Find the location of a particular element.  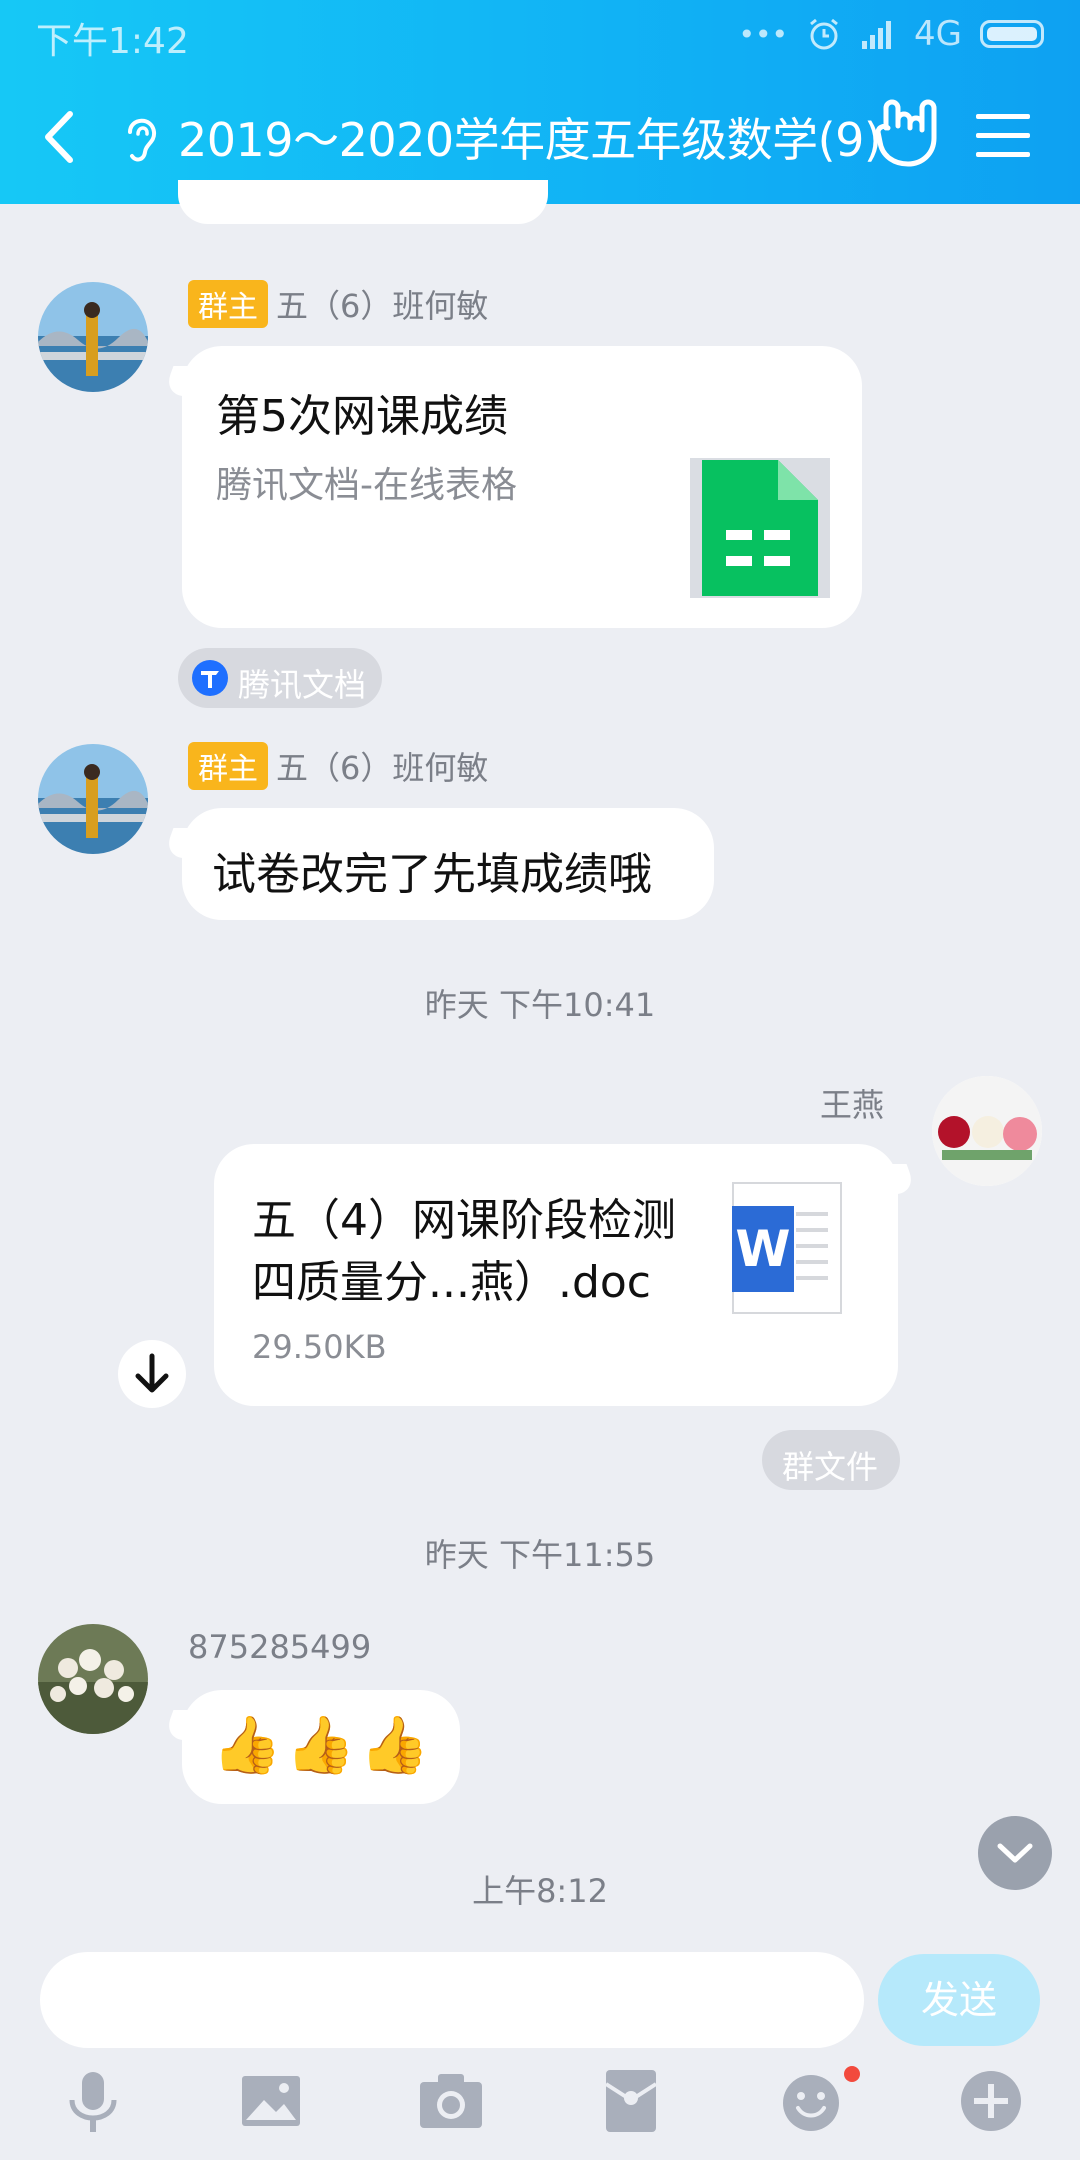

microphone-icon is located at coordinates (93, 2101).